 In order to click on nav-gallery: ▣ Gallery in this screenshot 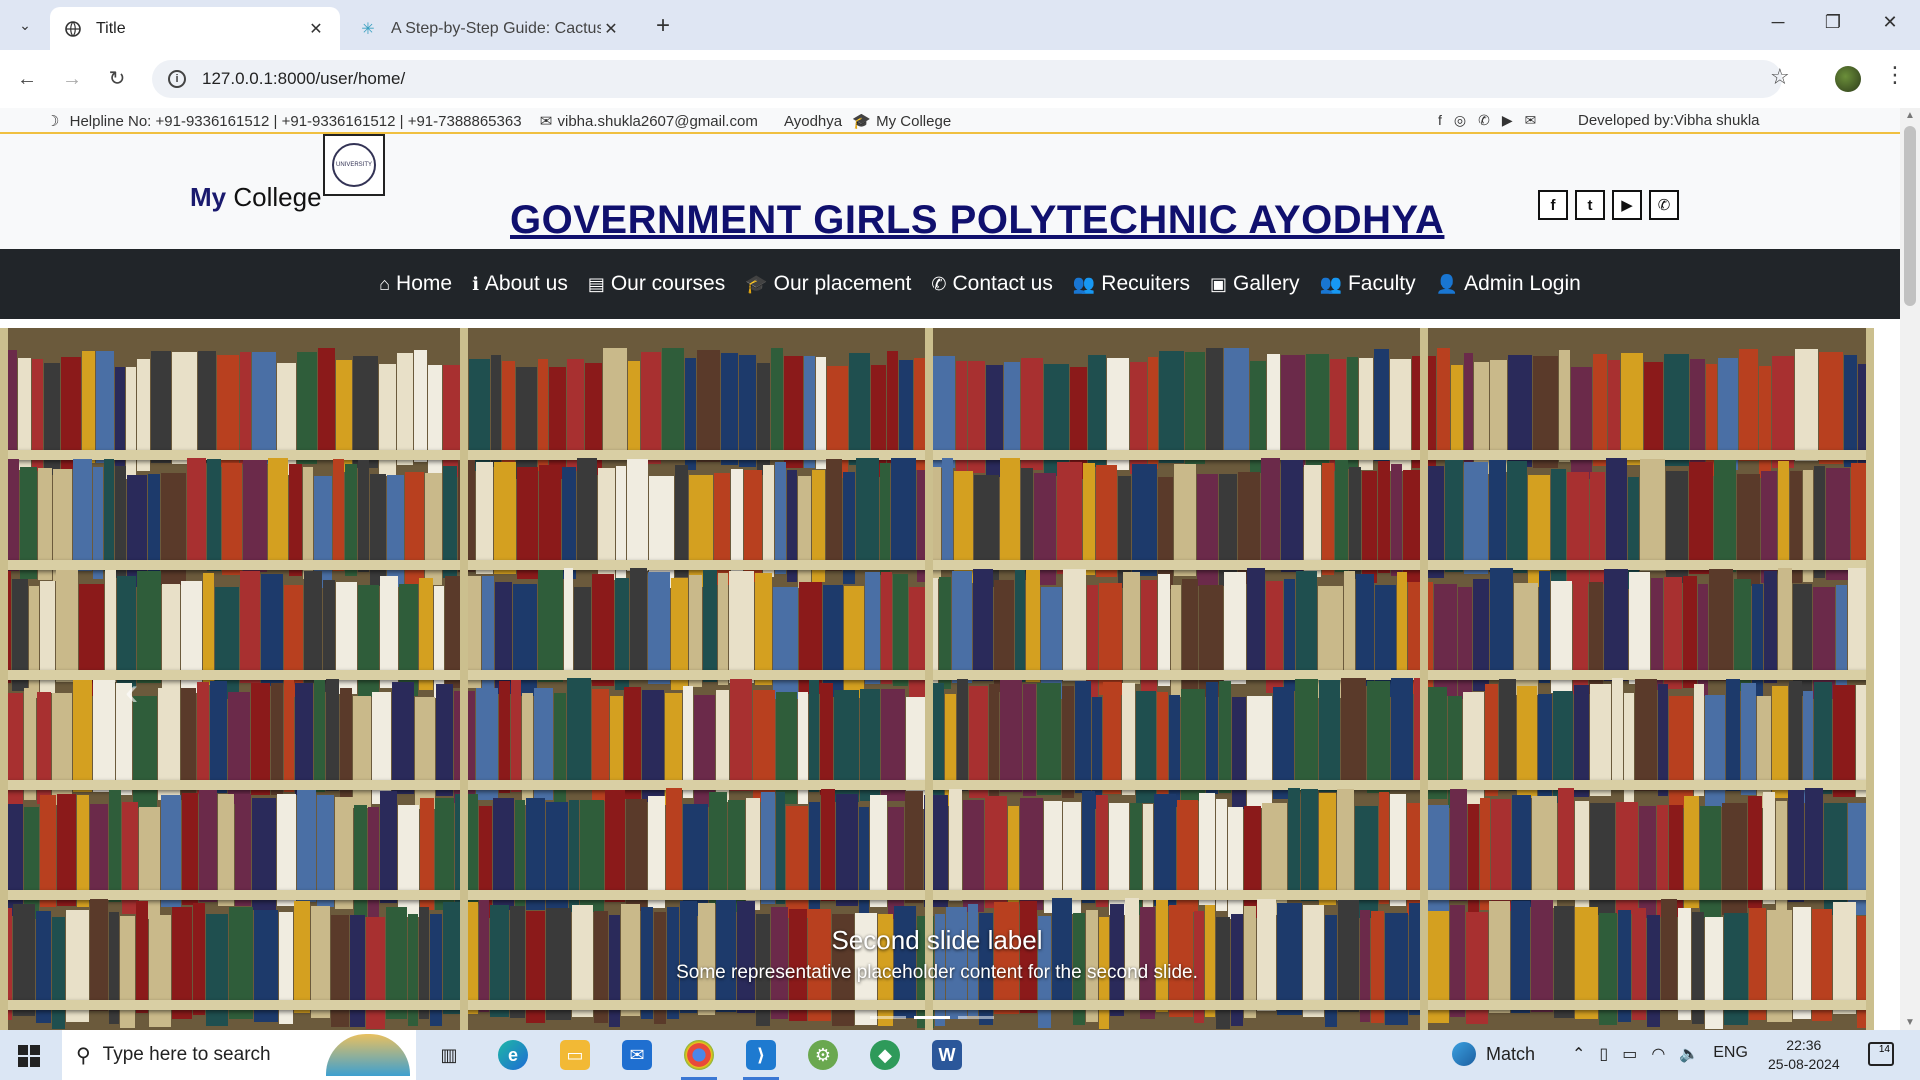, I will do `click(1255, 284)`.